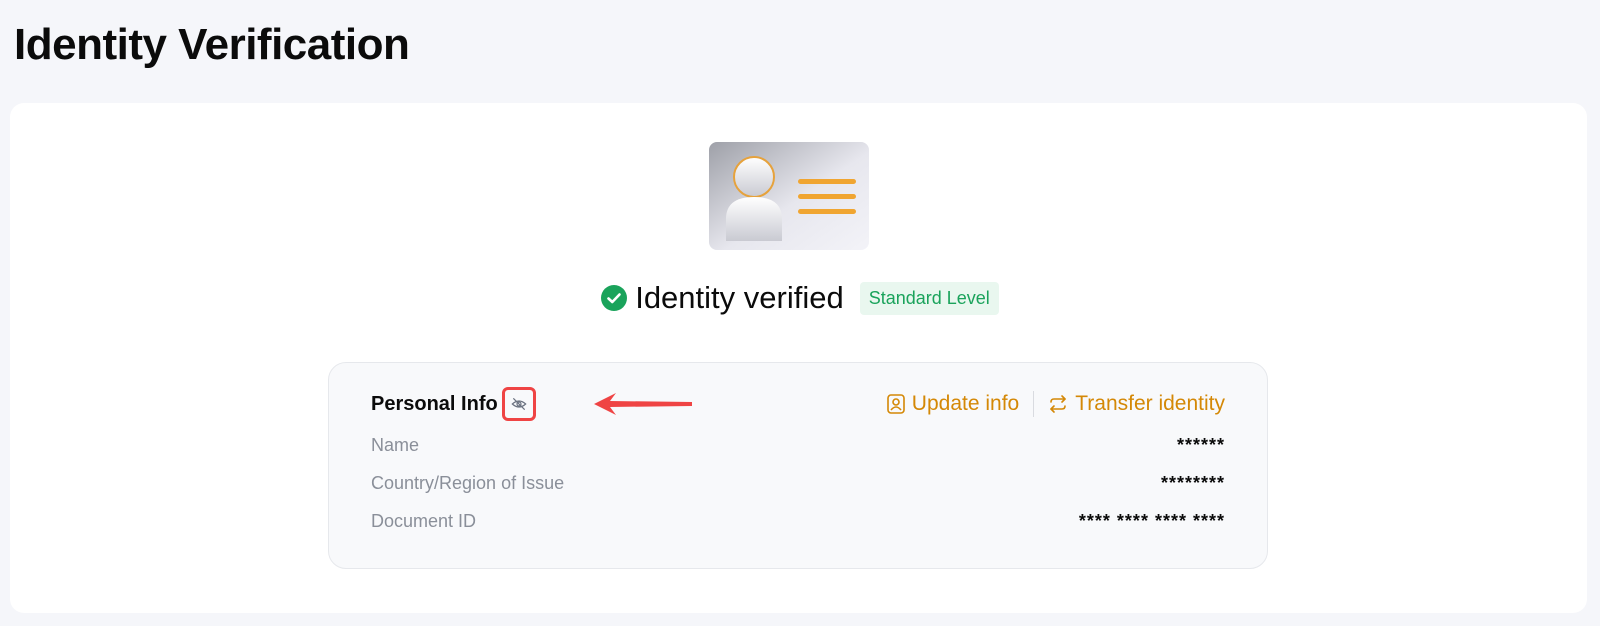  I want to click on transfer-icon, so click(1058, 404).